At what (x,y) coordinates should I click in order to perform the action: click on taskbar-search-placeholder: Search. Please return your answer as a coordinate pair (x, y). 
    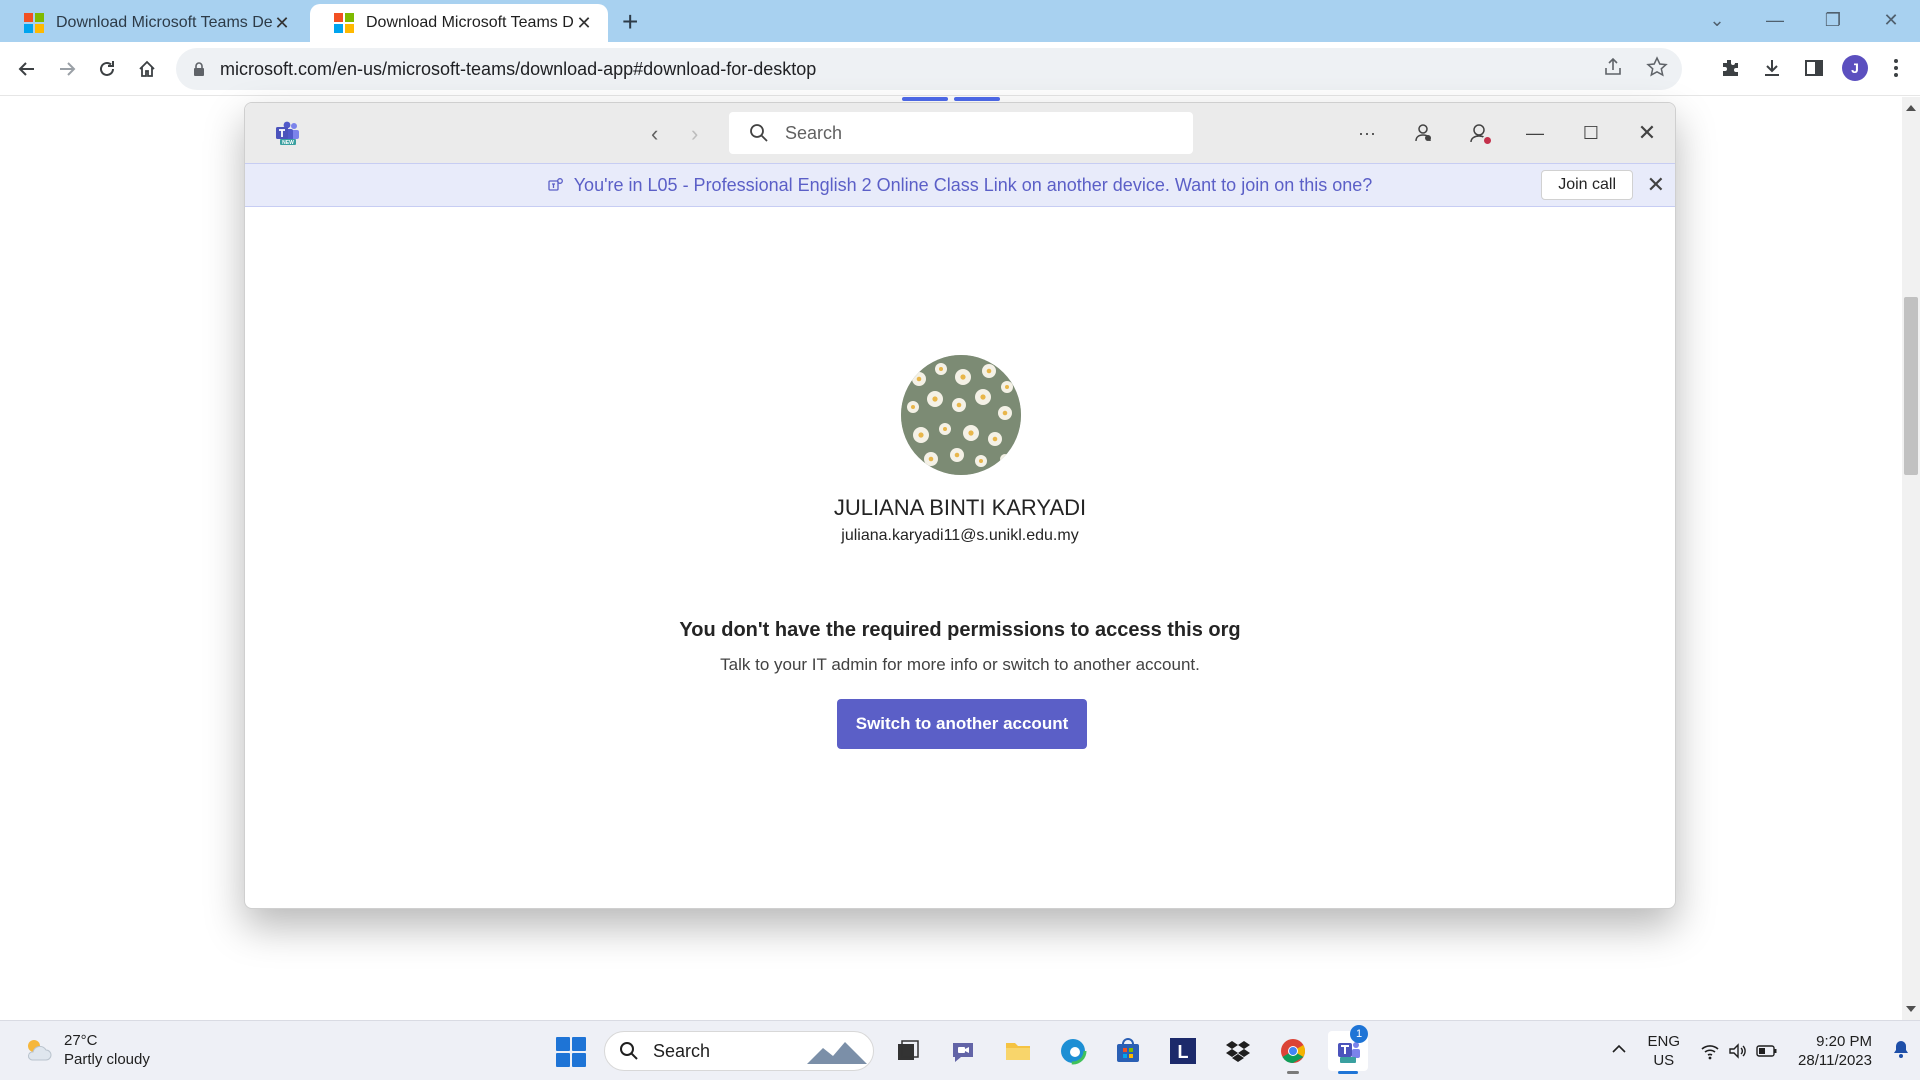
    Looking at the image, I should click on (682, 1050).